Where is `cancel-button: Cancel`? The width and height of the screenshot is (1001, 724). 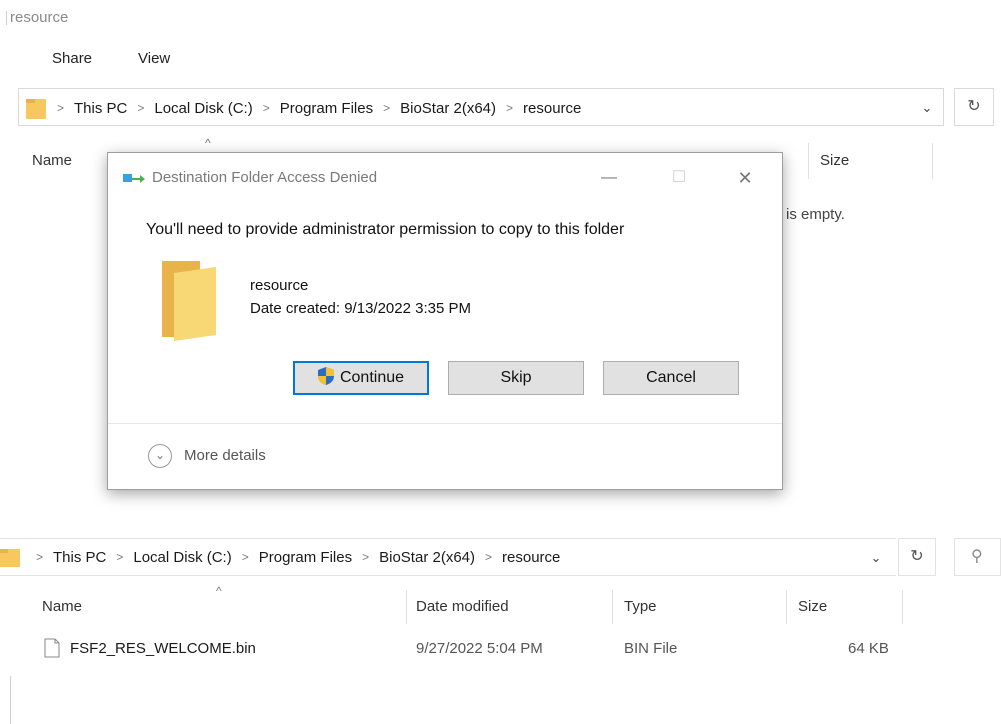
cancel-button: Cancel is located at coordinates (671, 378).